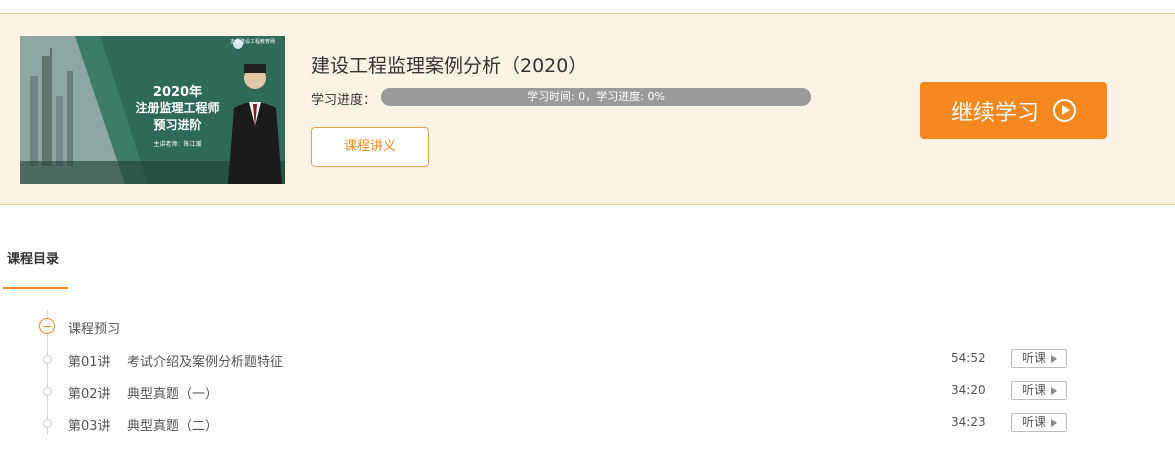 This screenshot has width=1175, height=458. What do you see at coordinates (994, 113) in the screenshot?
I see `continue-learning-label: 继续学习` at bounding box center [994, 113].